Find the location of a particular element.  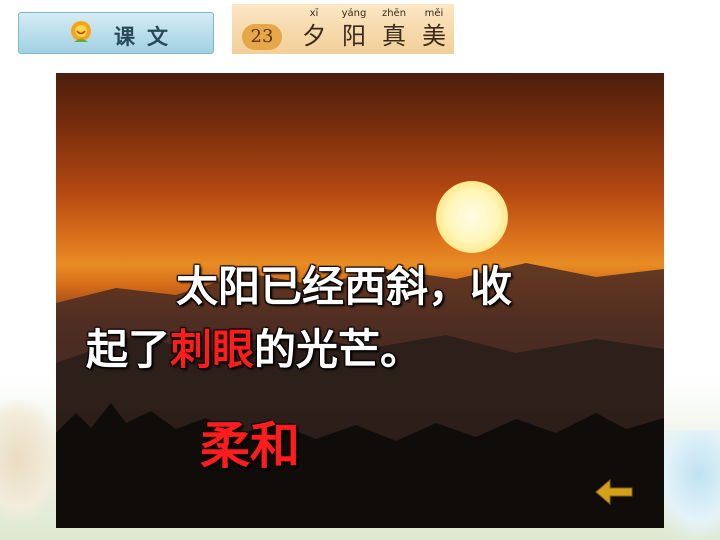

title-hanzi: 真 is located at coordinates (394, 36).